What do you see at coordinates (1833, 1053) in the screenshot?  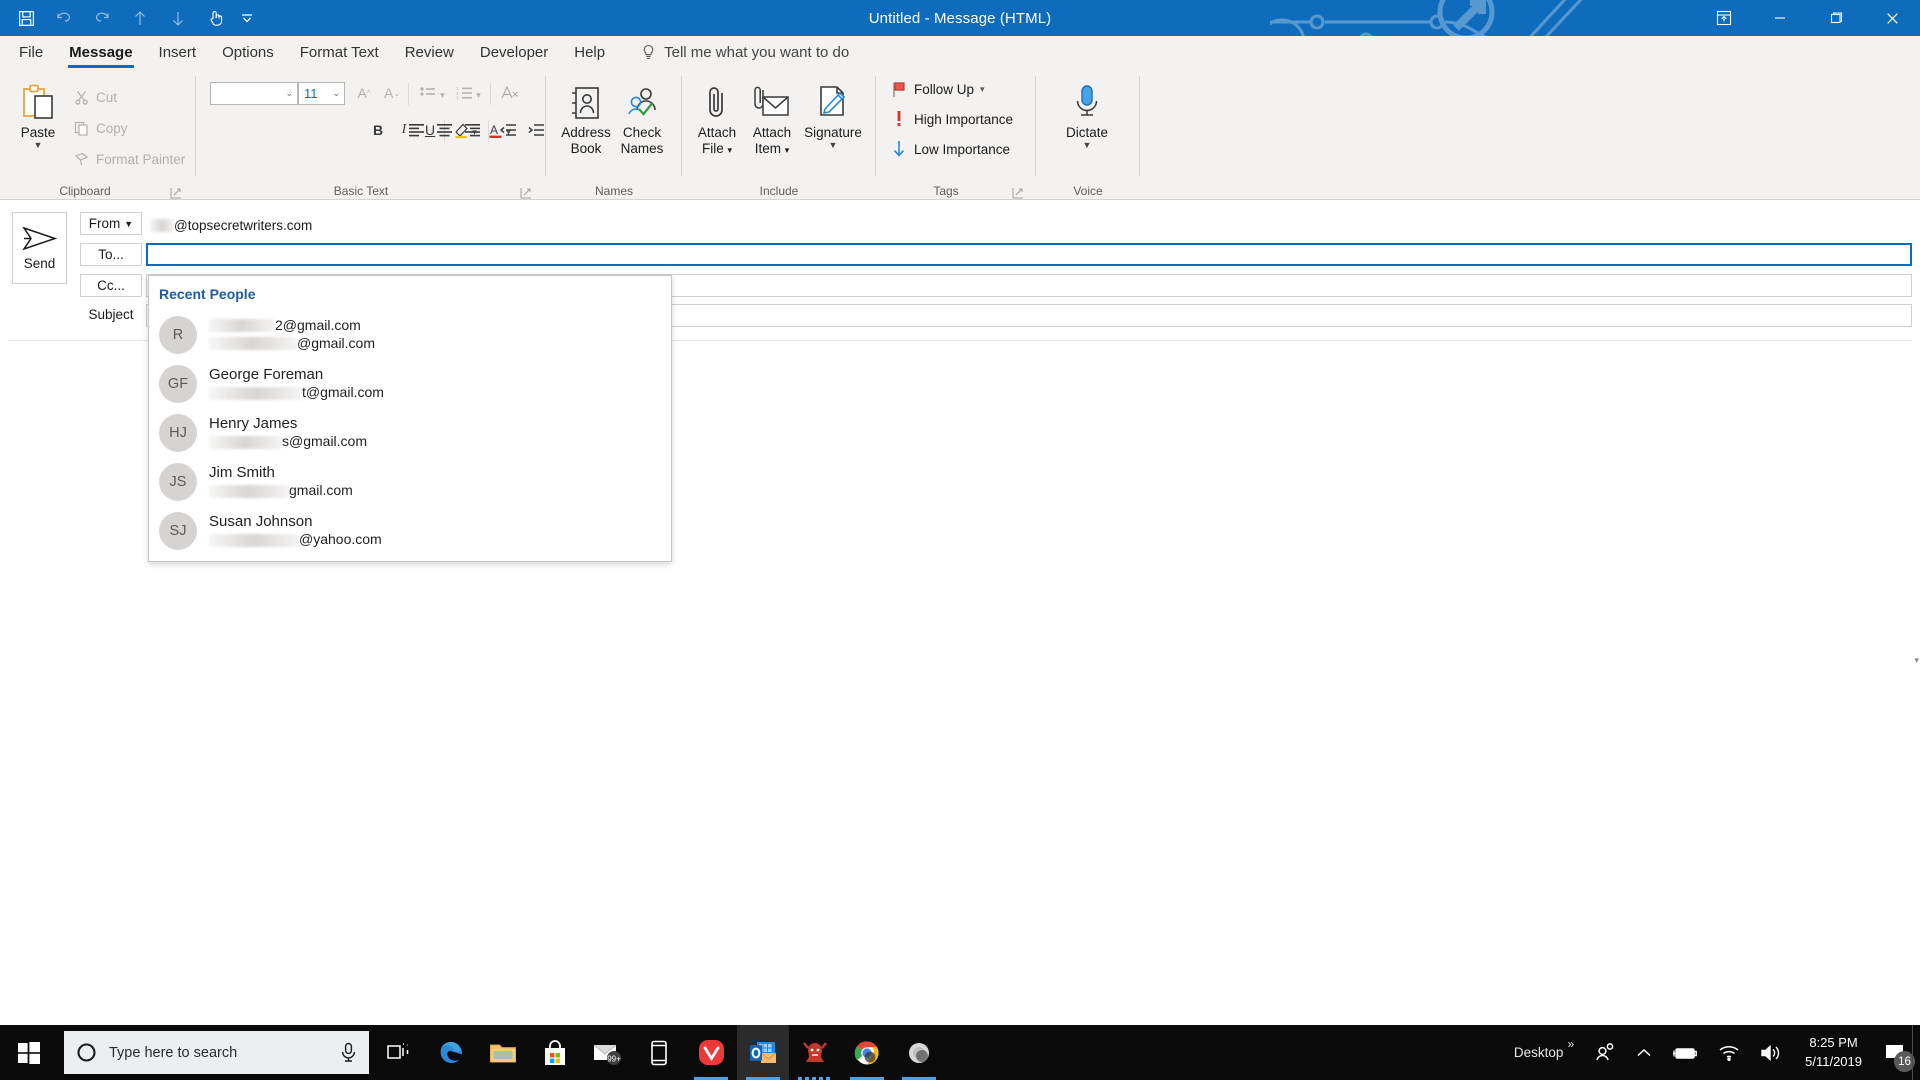 I see `clock: 8:25 PM 5/11/2019` at bounding box center [1833, 1053].